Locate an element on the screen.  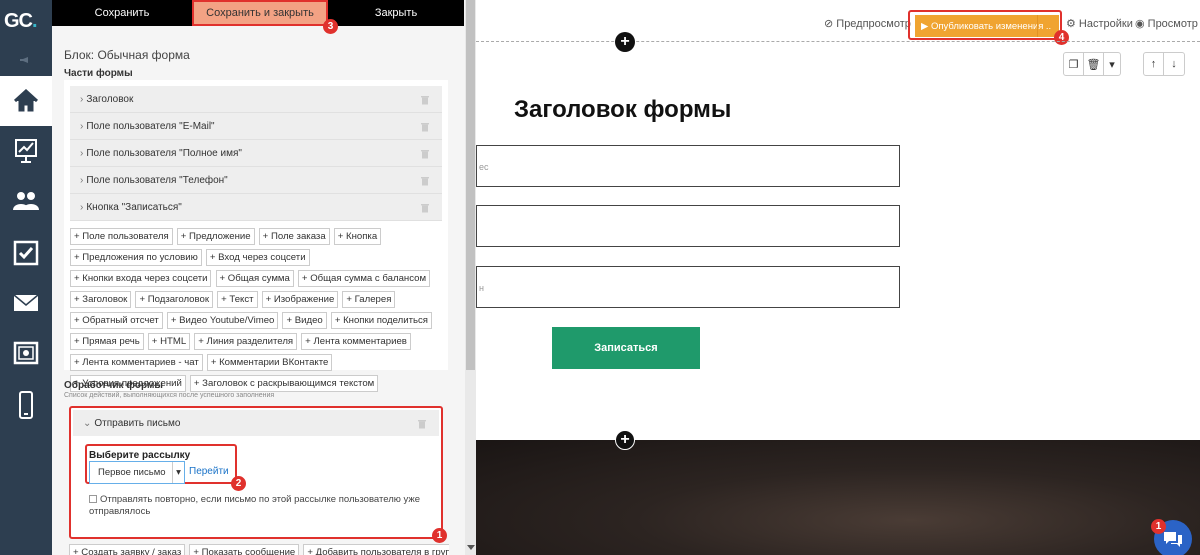
block-move-group: ↑ ↓ is located at coordinates (1164, 64).